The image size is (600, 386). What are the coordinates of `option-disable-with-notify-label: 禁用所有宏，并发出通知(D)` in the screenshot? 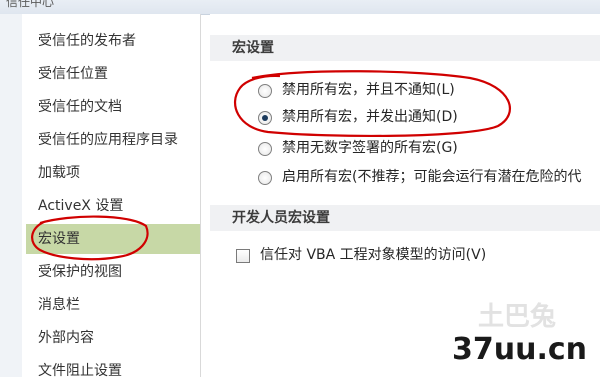 It's located at (370, 117).